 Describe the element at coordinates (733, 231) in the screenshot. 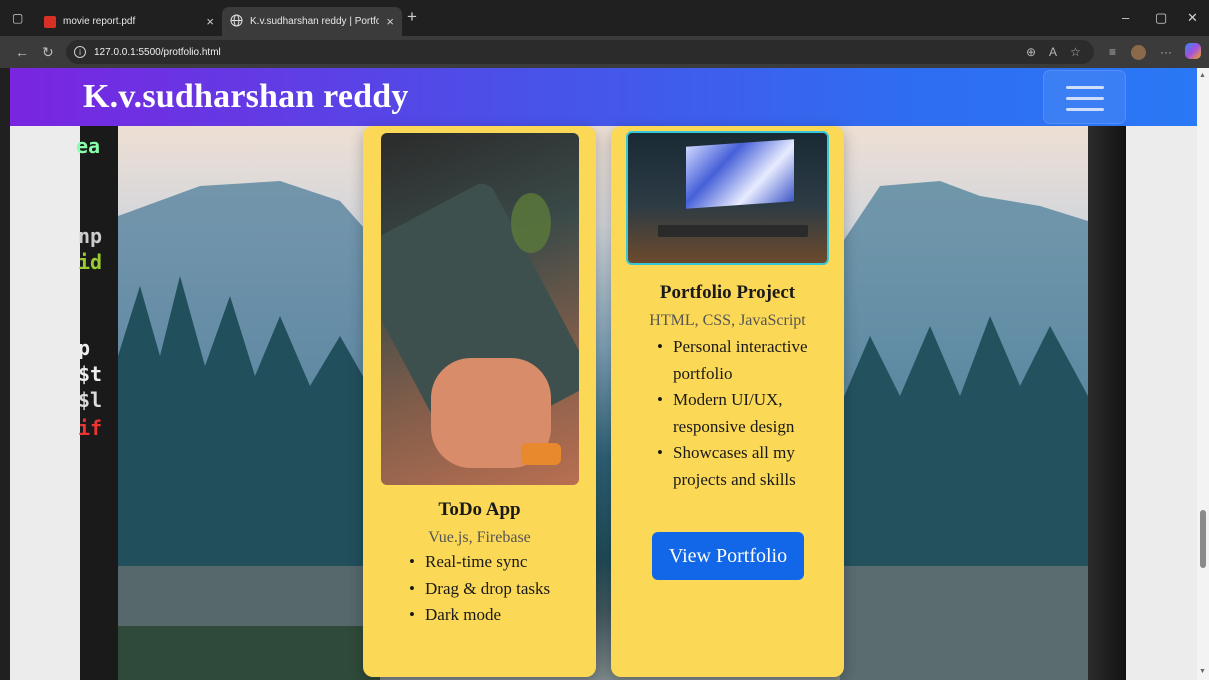

I see `keyboard-shape` at that location.